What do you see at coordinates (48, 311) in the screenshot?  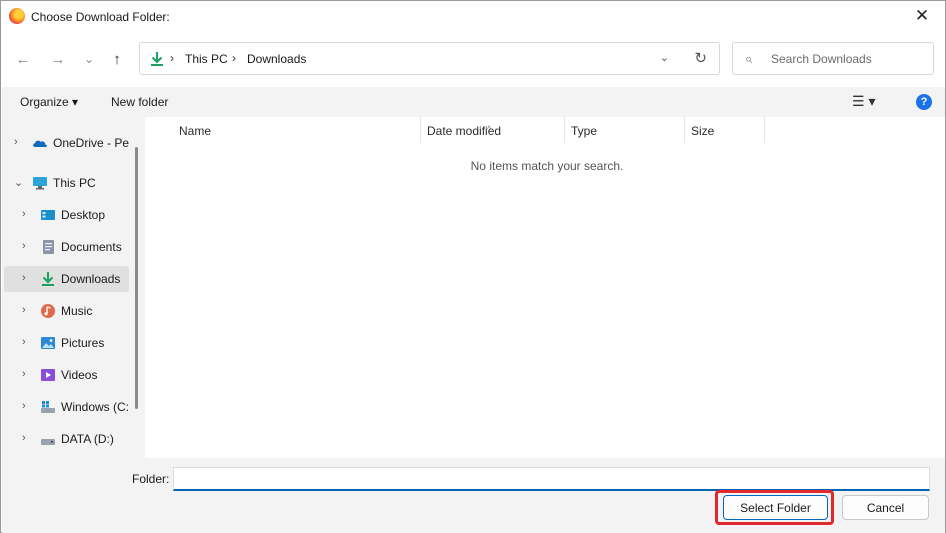 I see `music-icon` at bounding box center [48, 311].